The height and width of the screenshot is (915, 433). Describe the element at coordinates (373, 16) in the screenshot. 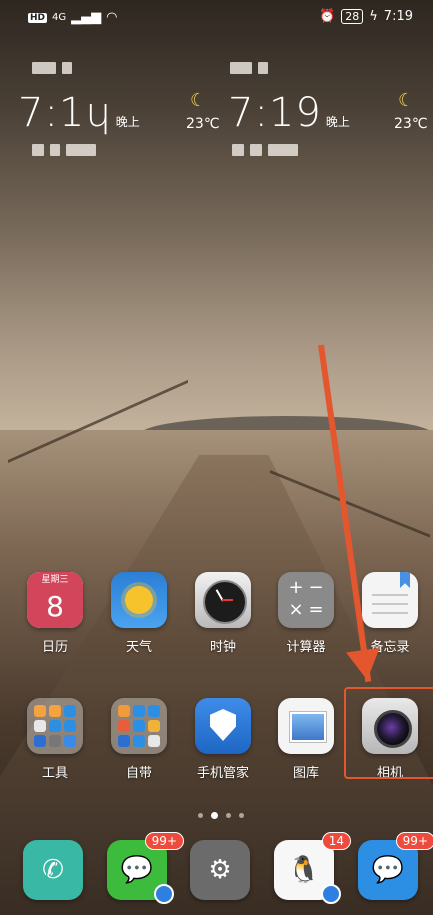

I see `charging-icon: ϟ` at that location.